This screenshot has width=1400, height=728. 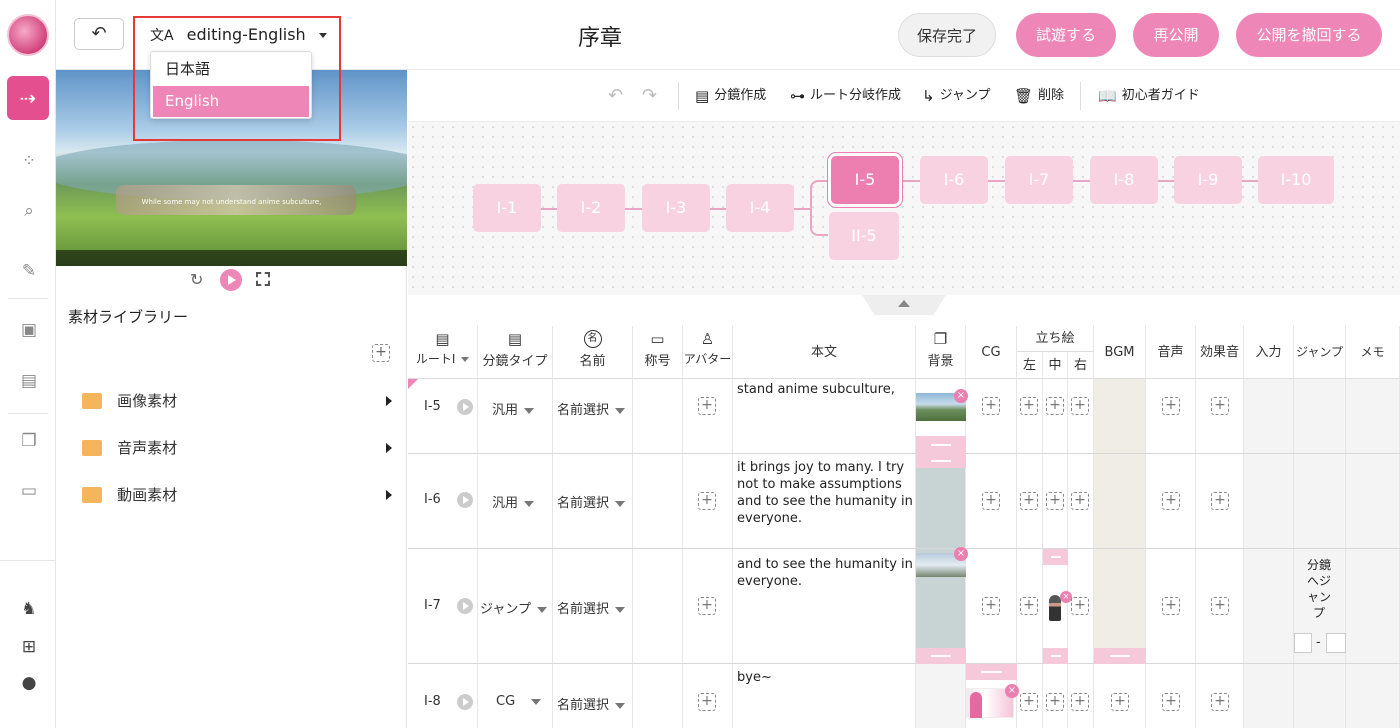 What do you see at coordinates (956, 96) in the screenshot?
I see `jump-button: ↳ ジャンプ` at bounding box center [956, 96].